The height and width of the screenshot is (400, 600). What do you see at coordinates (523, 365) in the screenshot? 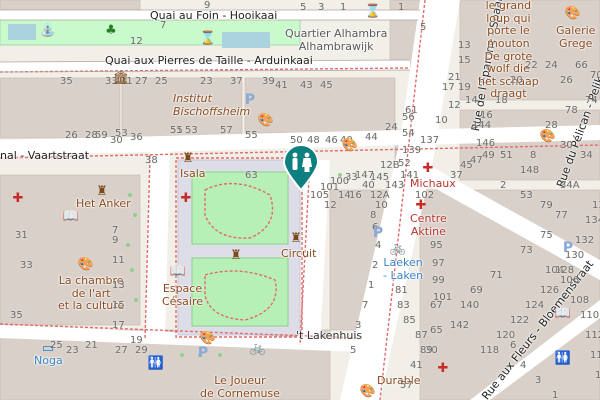
I see `house-number: 4` at bounding box center [523, 365].